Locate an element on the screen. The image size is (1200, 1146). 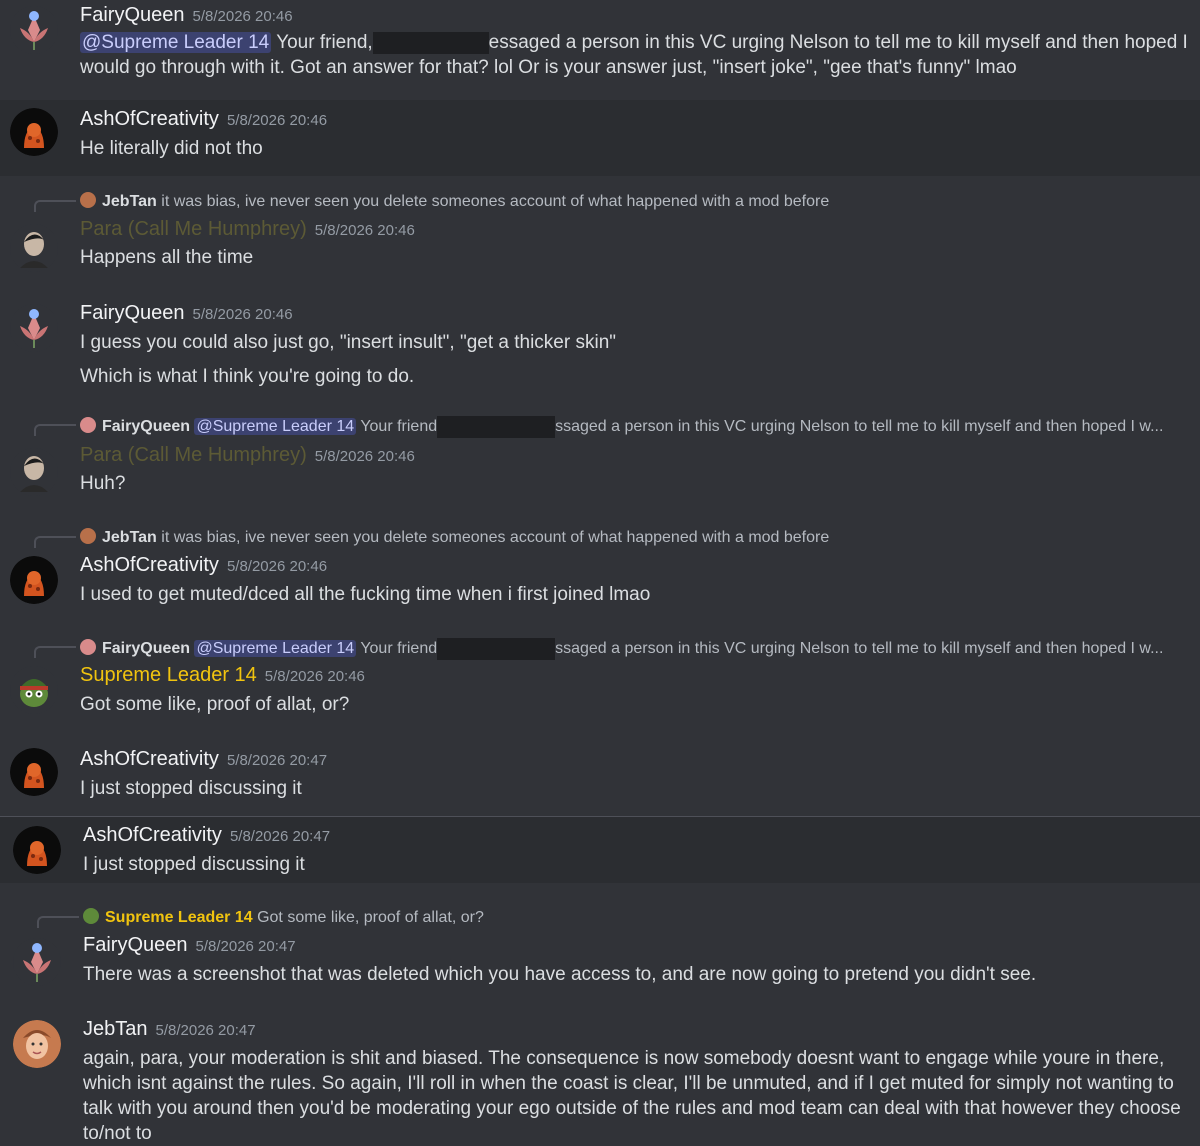
message-content: Huh? is located at coordinates (103, 483).